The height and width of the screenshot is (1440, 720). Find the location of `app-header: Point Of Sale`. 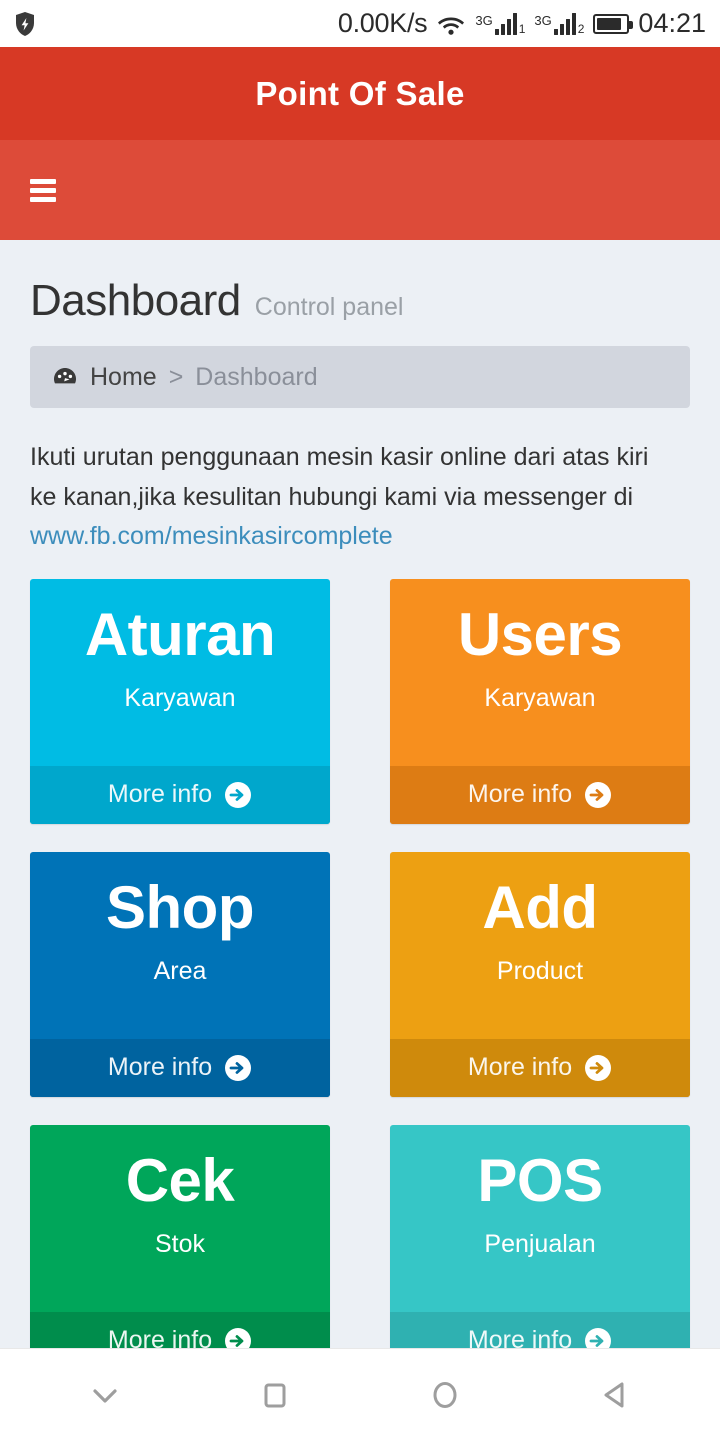

app-header: Point Of Sale is located at coordinates (360, 93).